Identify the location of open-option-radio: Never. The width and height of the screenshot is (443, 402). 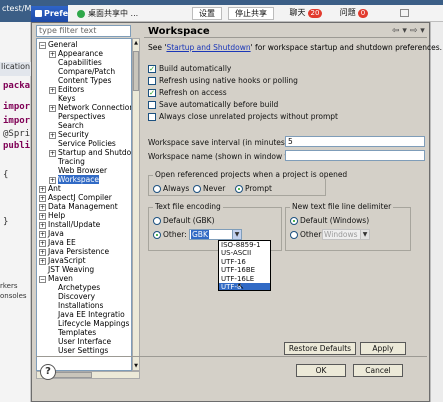
(209, 188).